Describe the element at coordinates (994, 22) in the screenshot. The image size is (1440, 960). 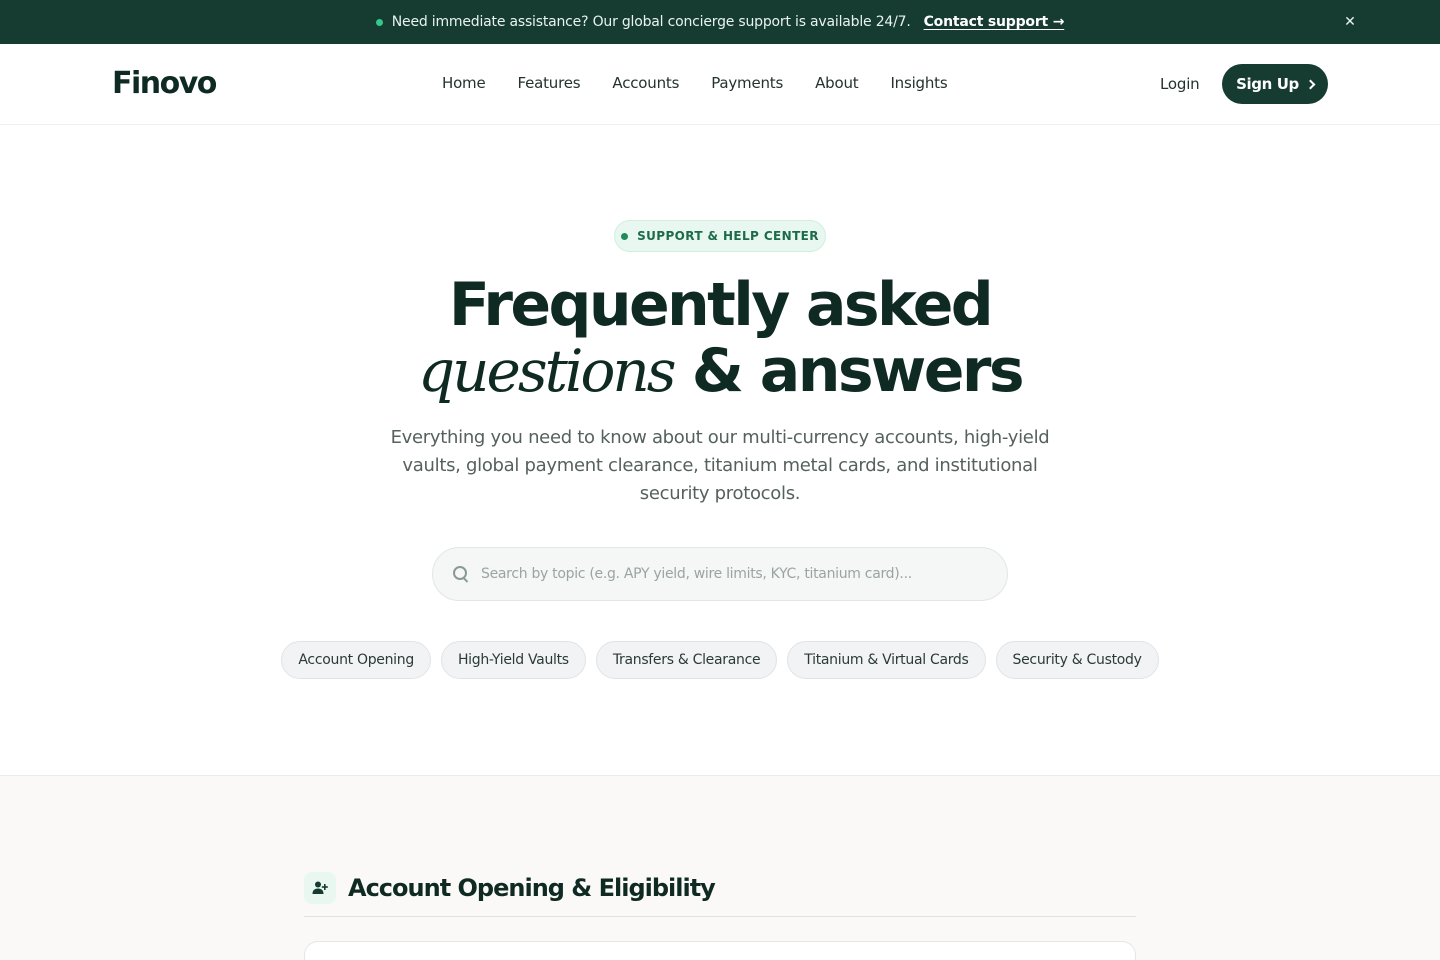
I see `contact-support-link: Contact support →` at that location.